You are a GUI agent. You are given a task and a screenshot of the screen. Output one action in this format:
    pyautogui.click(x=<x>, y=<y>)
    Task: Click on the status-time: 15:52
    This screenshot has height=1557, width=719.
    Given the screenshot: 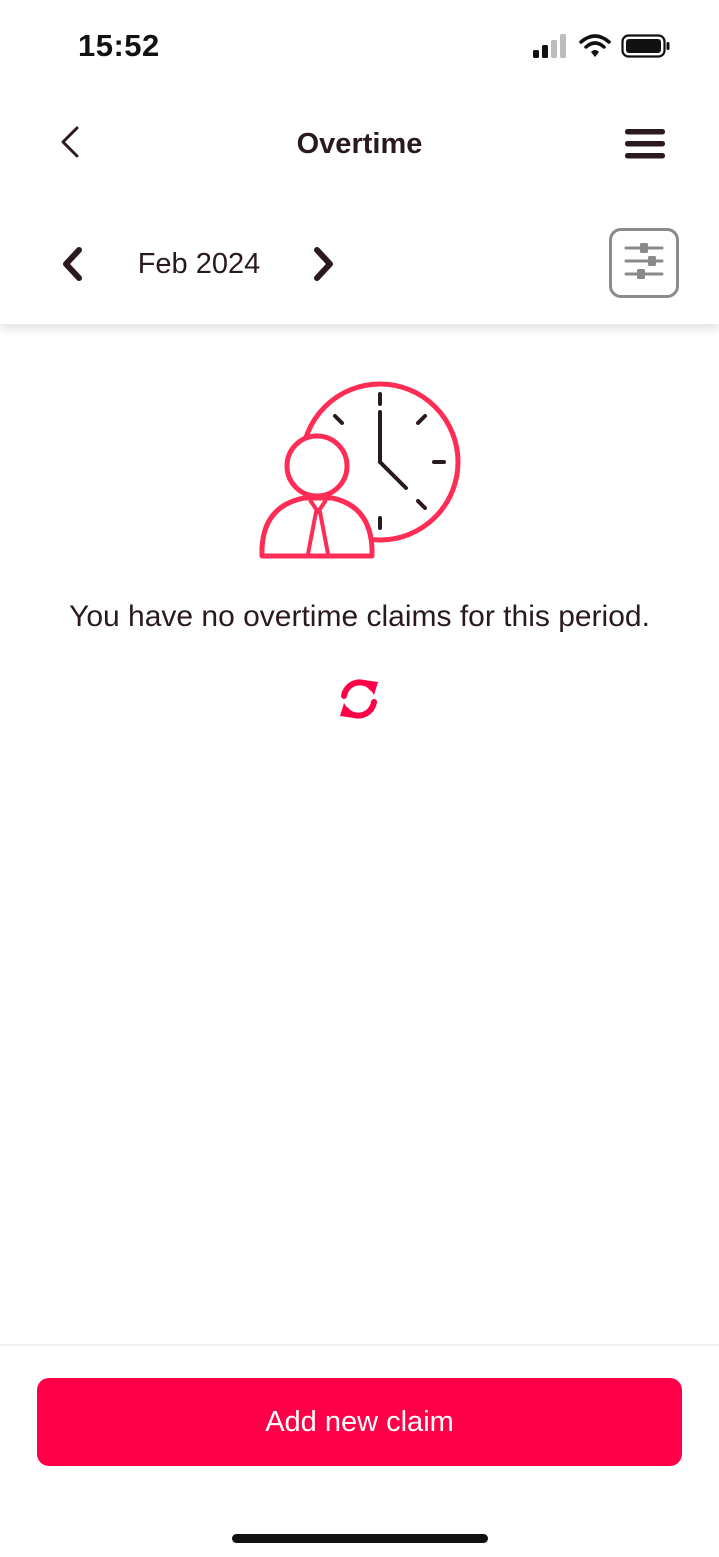 What is the action you would take?
    pyautogui.click(x=119, y=45)
    